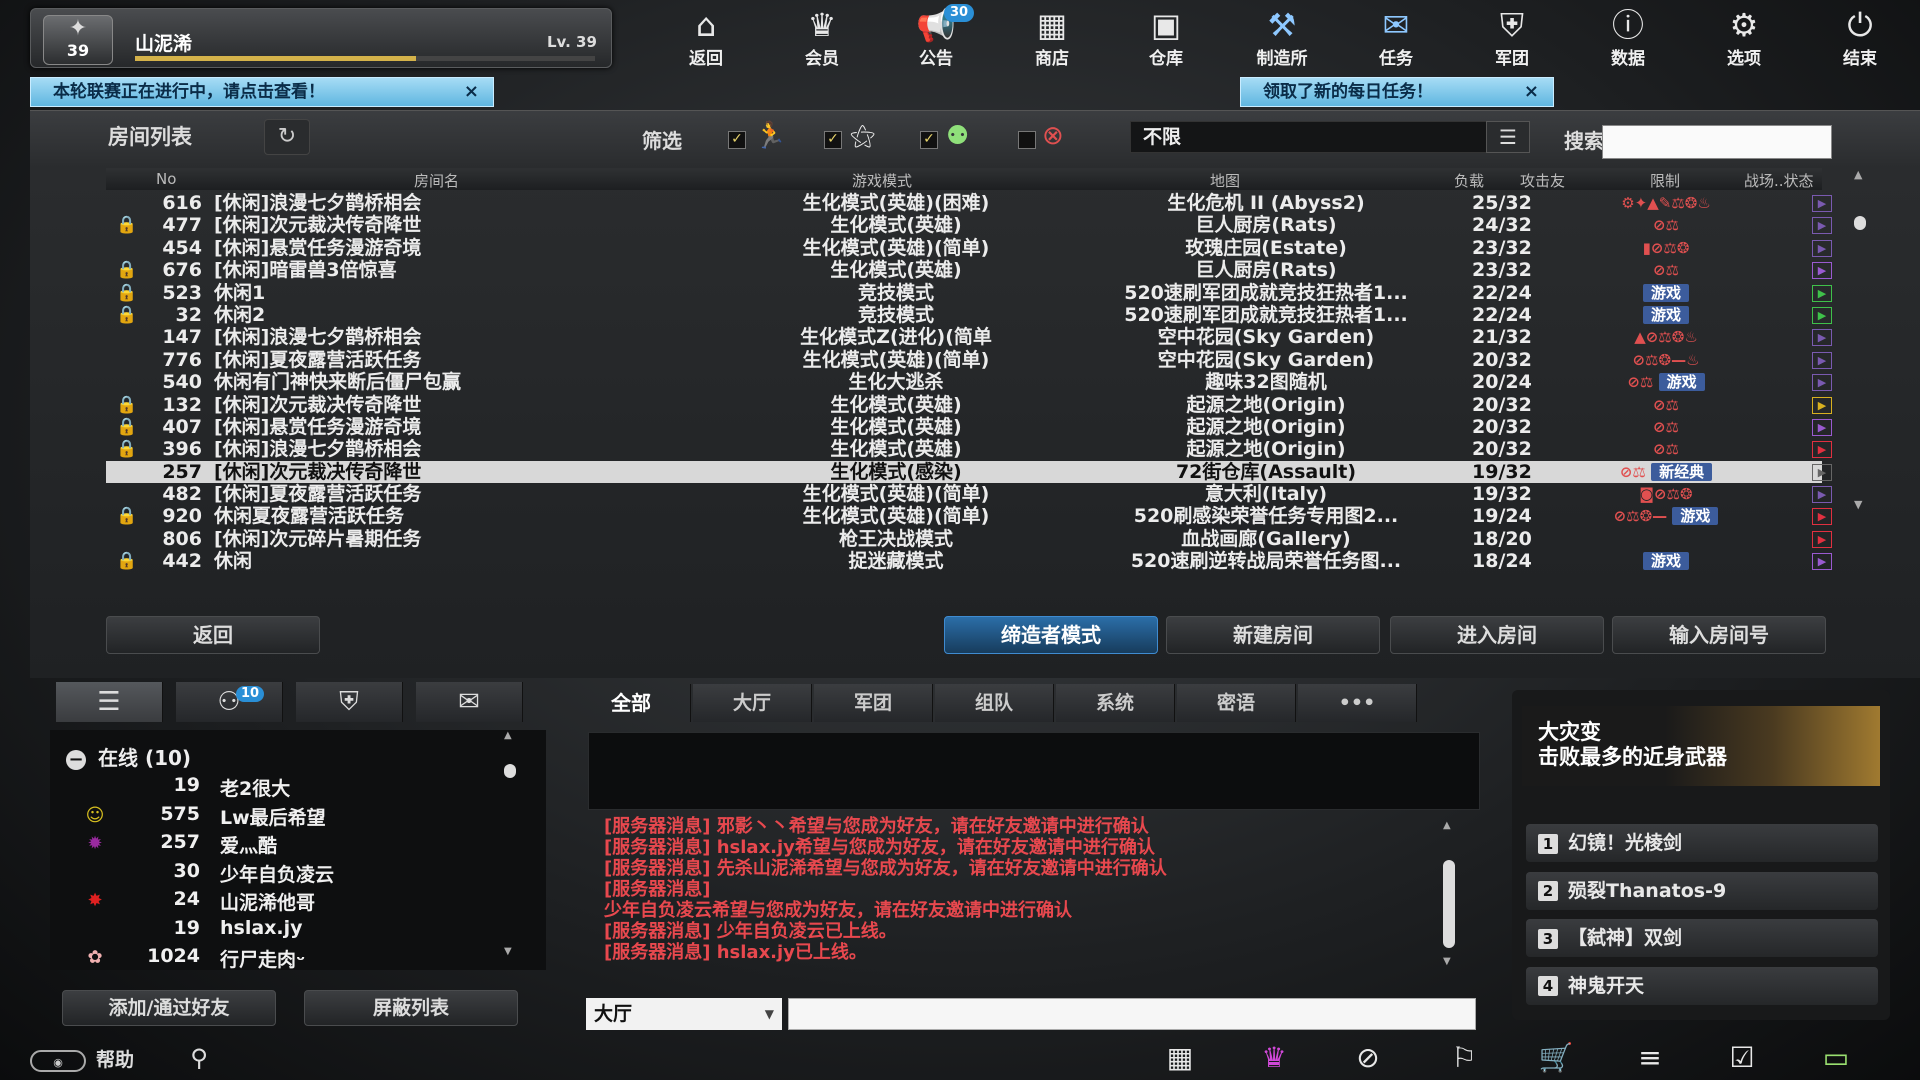 The image size is (1920, 1080). Describe the element at coordinates (1859, 368) in the screenshot. I see `room-scrollbar: ▲ ▼` at that location.